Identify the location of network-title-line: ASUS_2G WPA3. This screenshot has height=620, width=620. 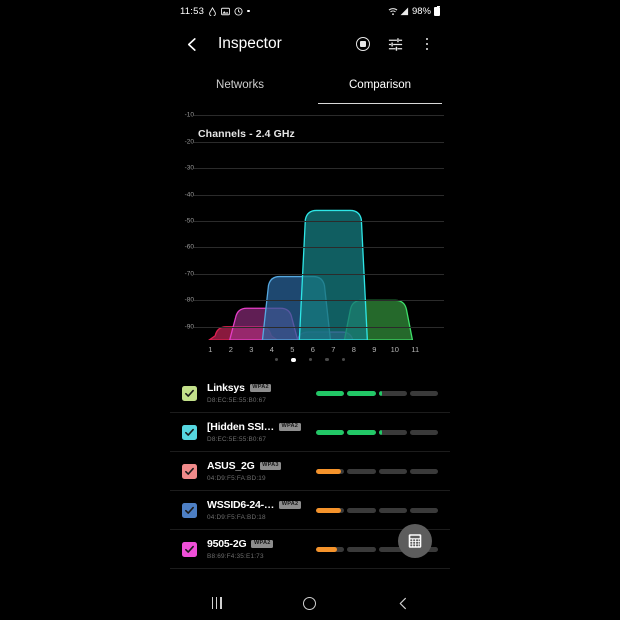
(259, 466).